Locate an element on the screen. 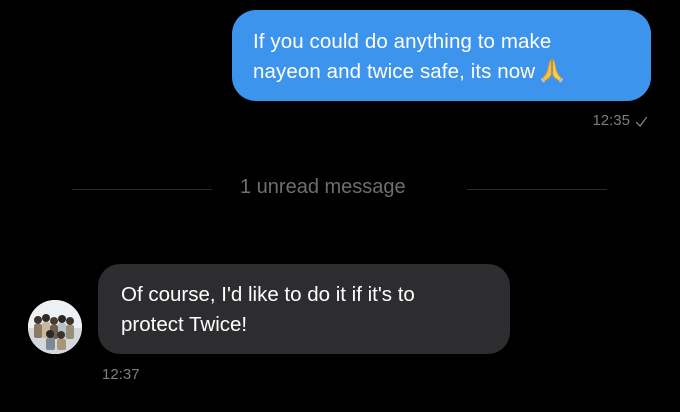 This screenshot has width=680, height=412. outgoing-message-line-2: nayeon and twice safe, its now is located at coordinates (442, 72).